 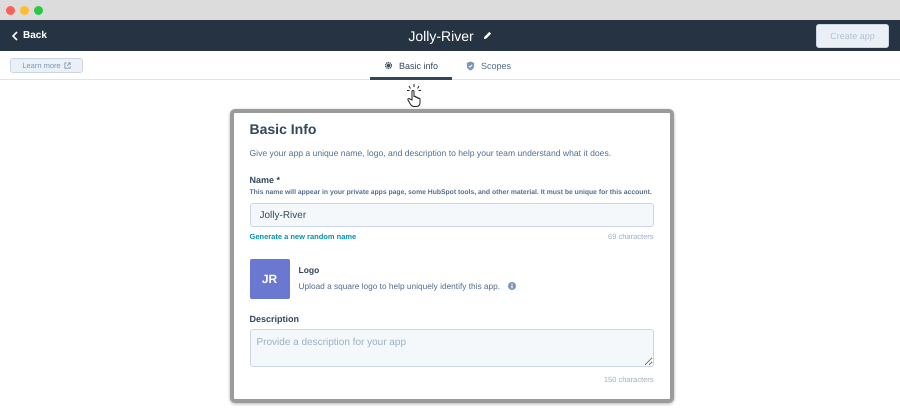 I want to click on field-label: Name *, so click(x=266, y=180).